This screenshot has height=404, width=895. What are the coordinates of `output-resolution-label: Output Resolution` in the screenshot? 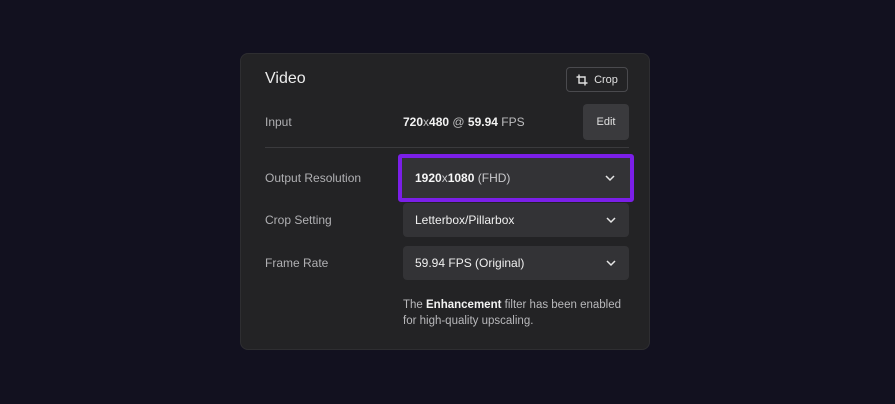 It's located at (313, 178).